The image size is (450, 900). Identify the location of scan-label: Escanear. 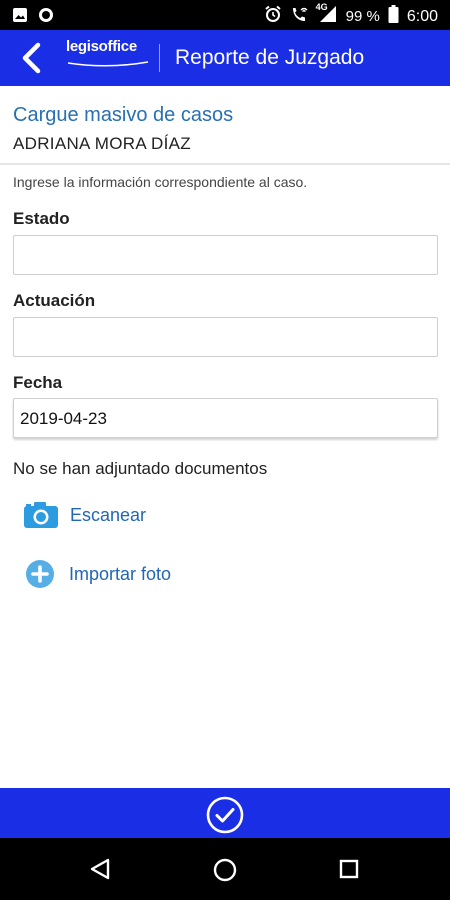
(108, 514).